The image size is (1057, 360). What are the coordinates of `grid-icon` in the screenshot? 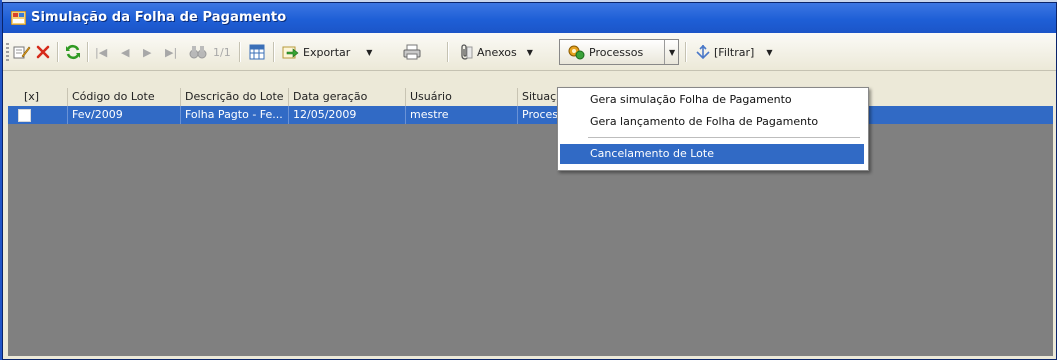 It's located at (257, 52).